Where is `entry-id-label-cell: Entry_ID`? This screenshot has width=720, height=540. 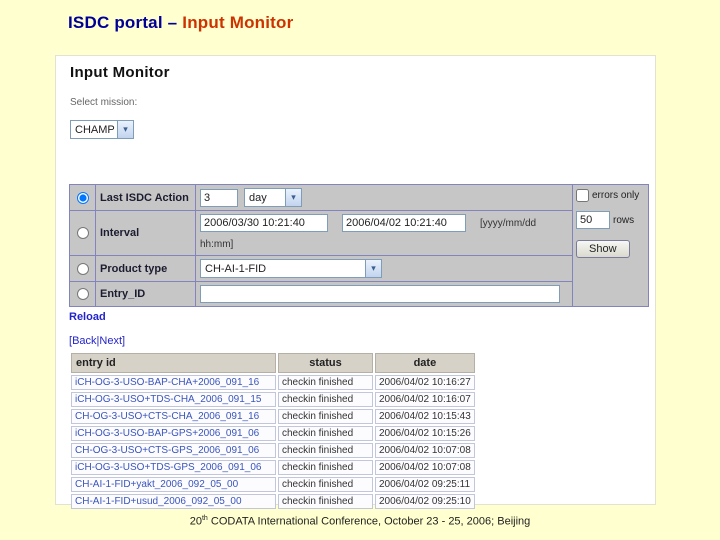
entry-id-label-cell: Entry_ID is located at coordinates (146, 294).